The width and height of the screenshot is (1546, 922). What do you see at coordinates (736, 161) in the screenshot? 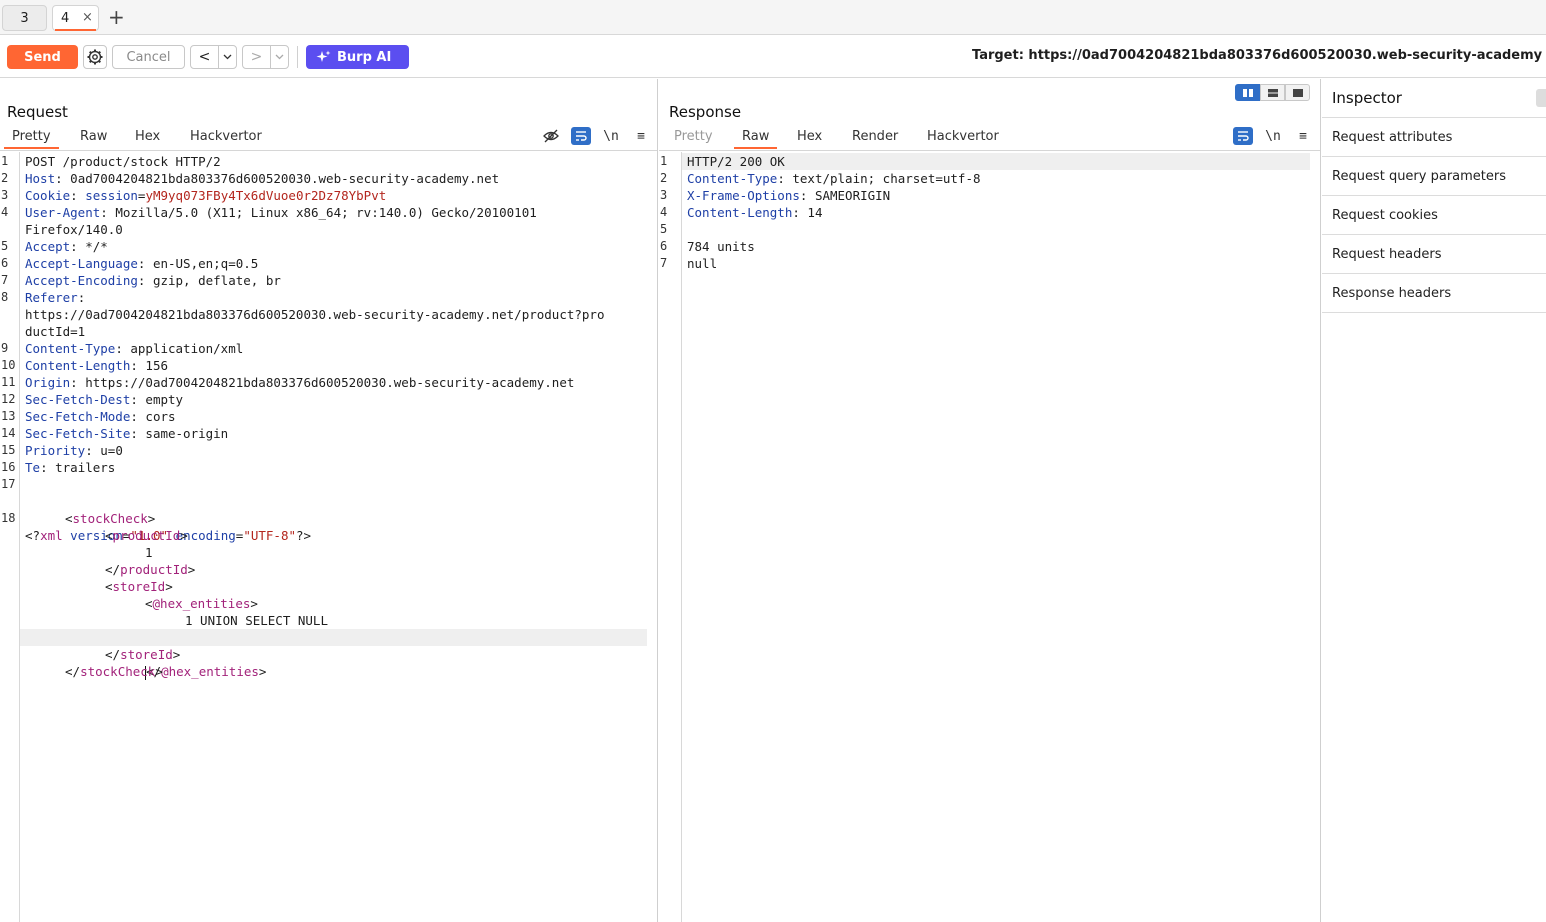
I see `code-text: HTTP/2 200 OK` at bounding box center [736, 161].